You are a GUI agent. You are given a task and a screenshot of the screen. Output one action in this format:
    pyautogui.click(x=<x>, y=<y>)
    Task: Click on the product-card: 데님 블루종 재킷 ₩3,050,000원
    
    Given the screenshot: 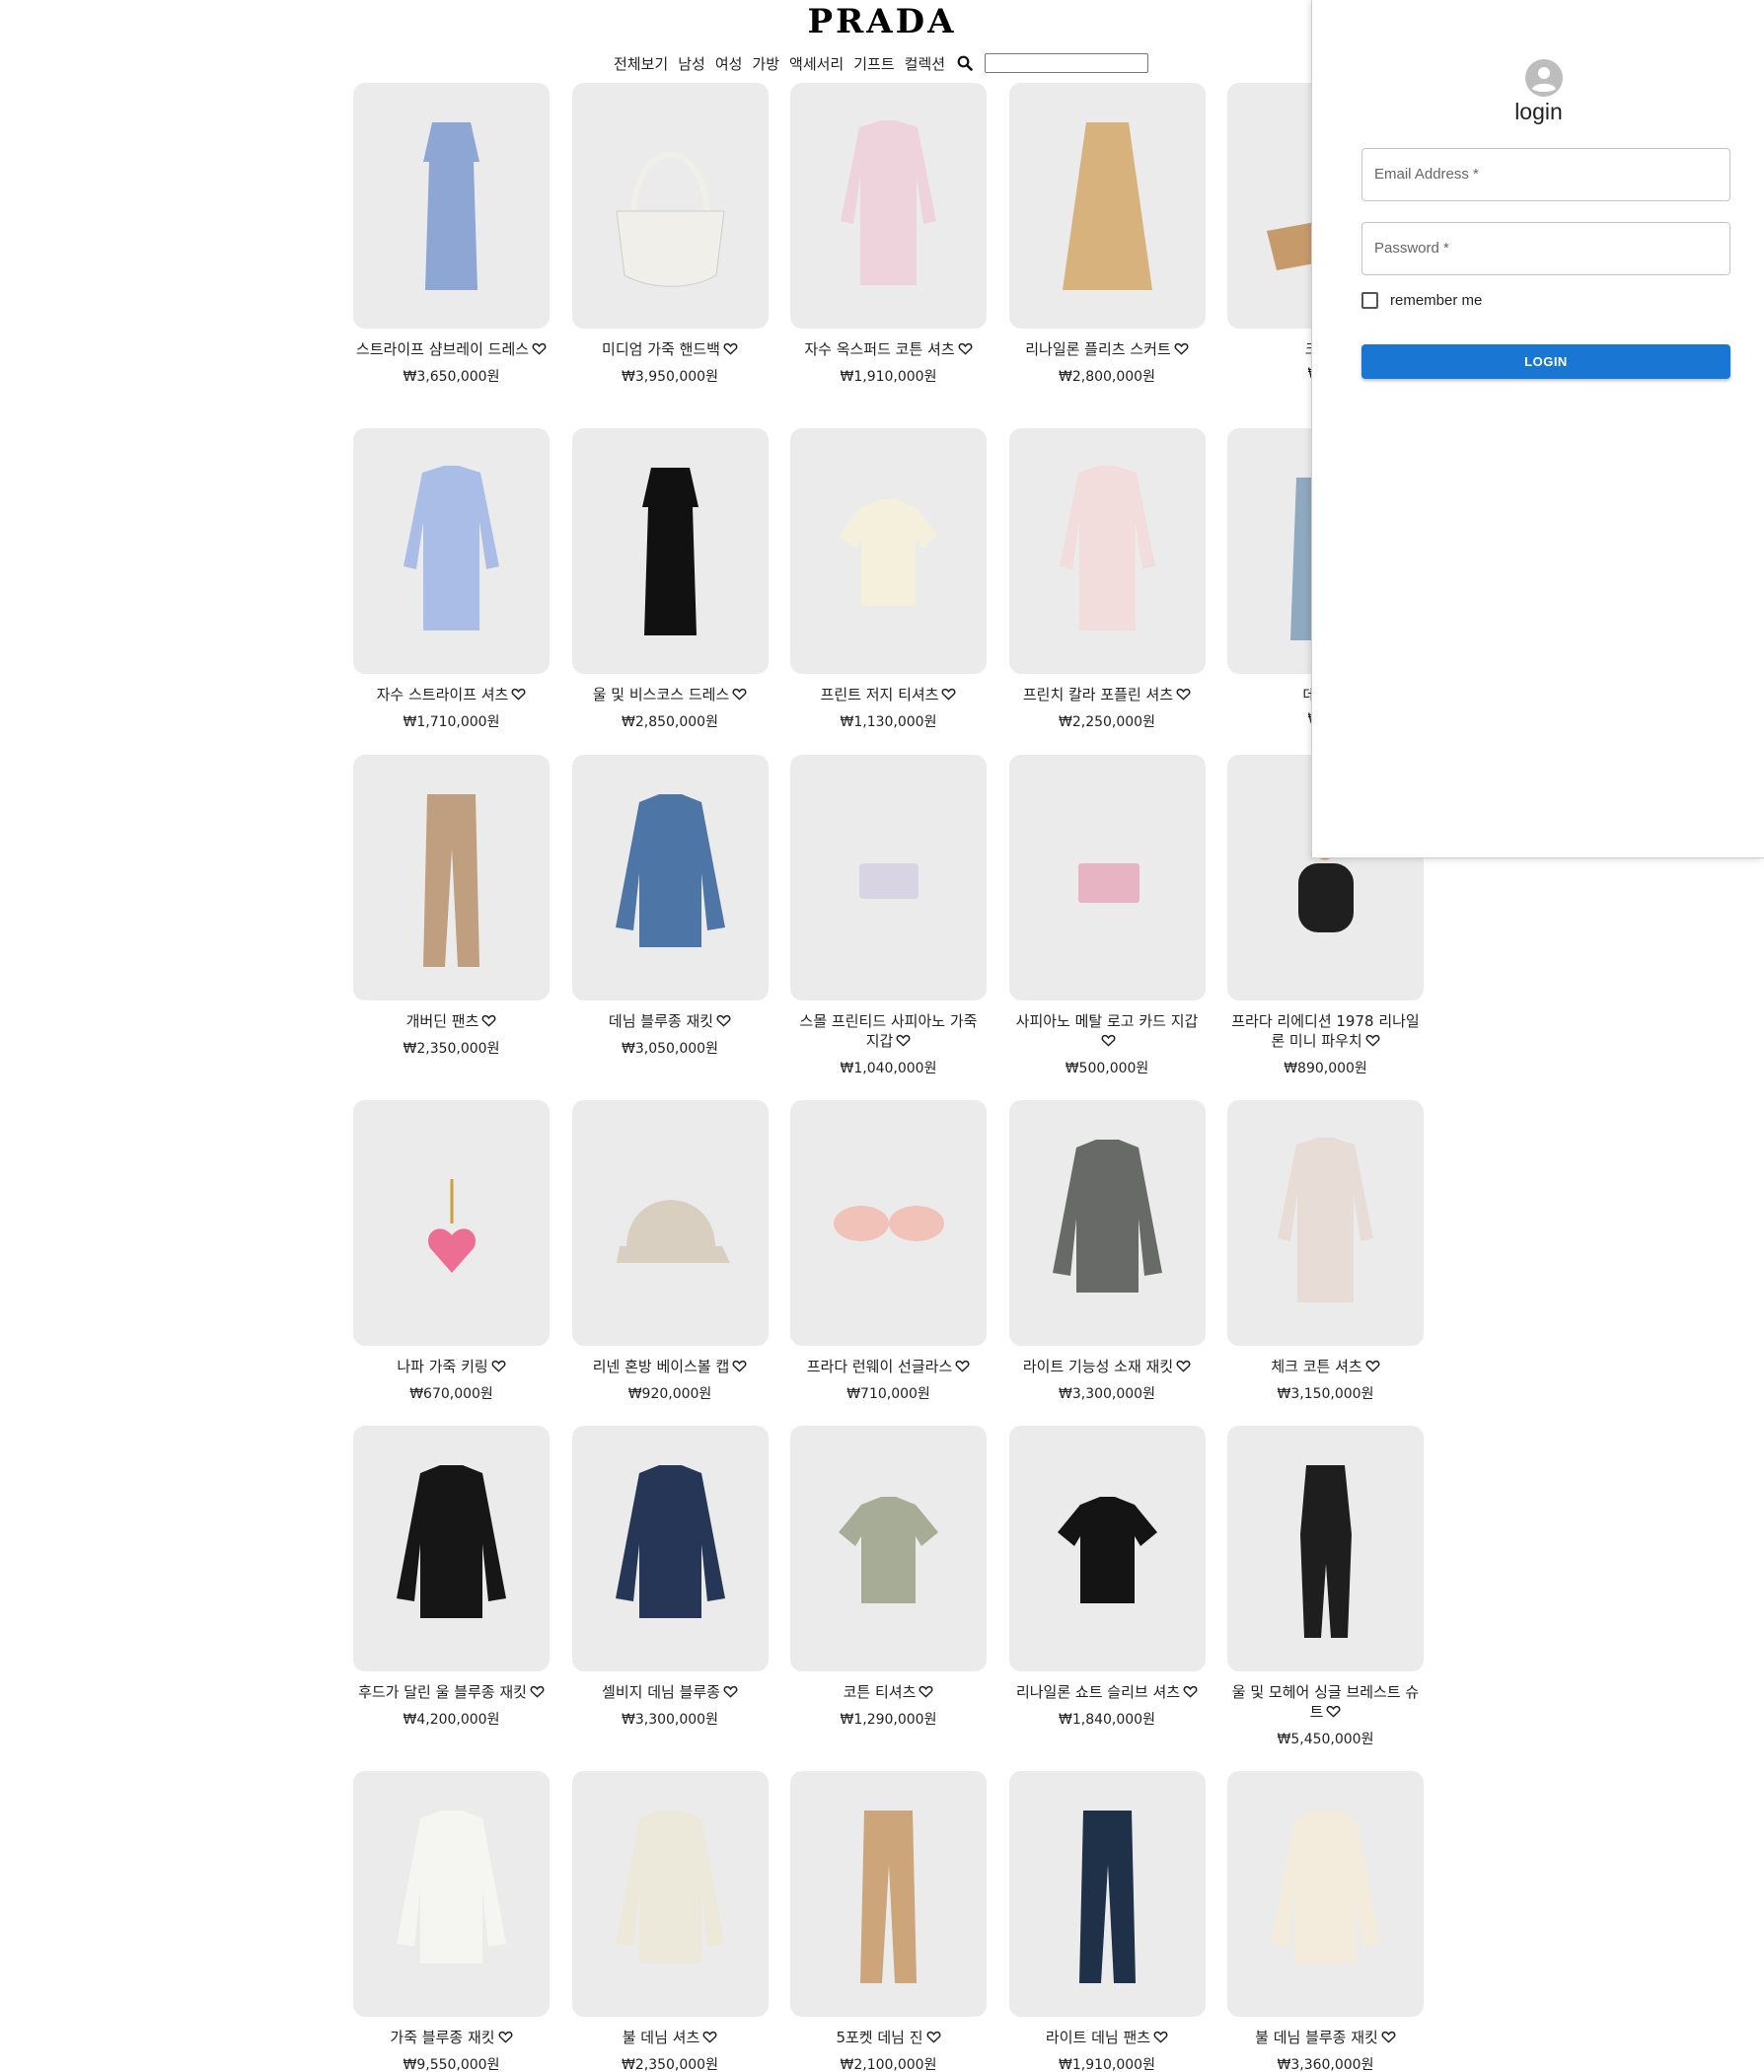 What is the action you would take?
    pyautogui.click(x=670, y=907)
    